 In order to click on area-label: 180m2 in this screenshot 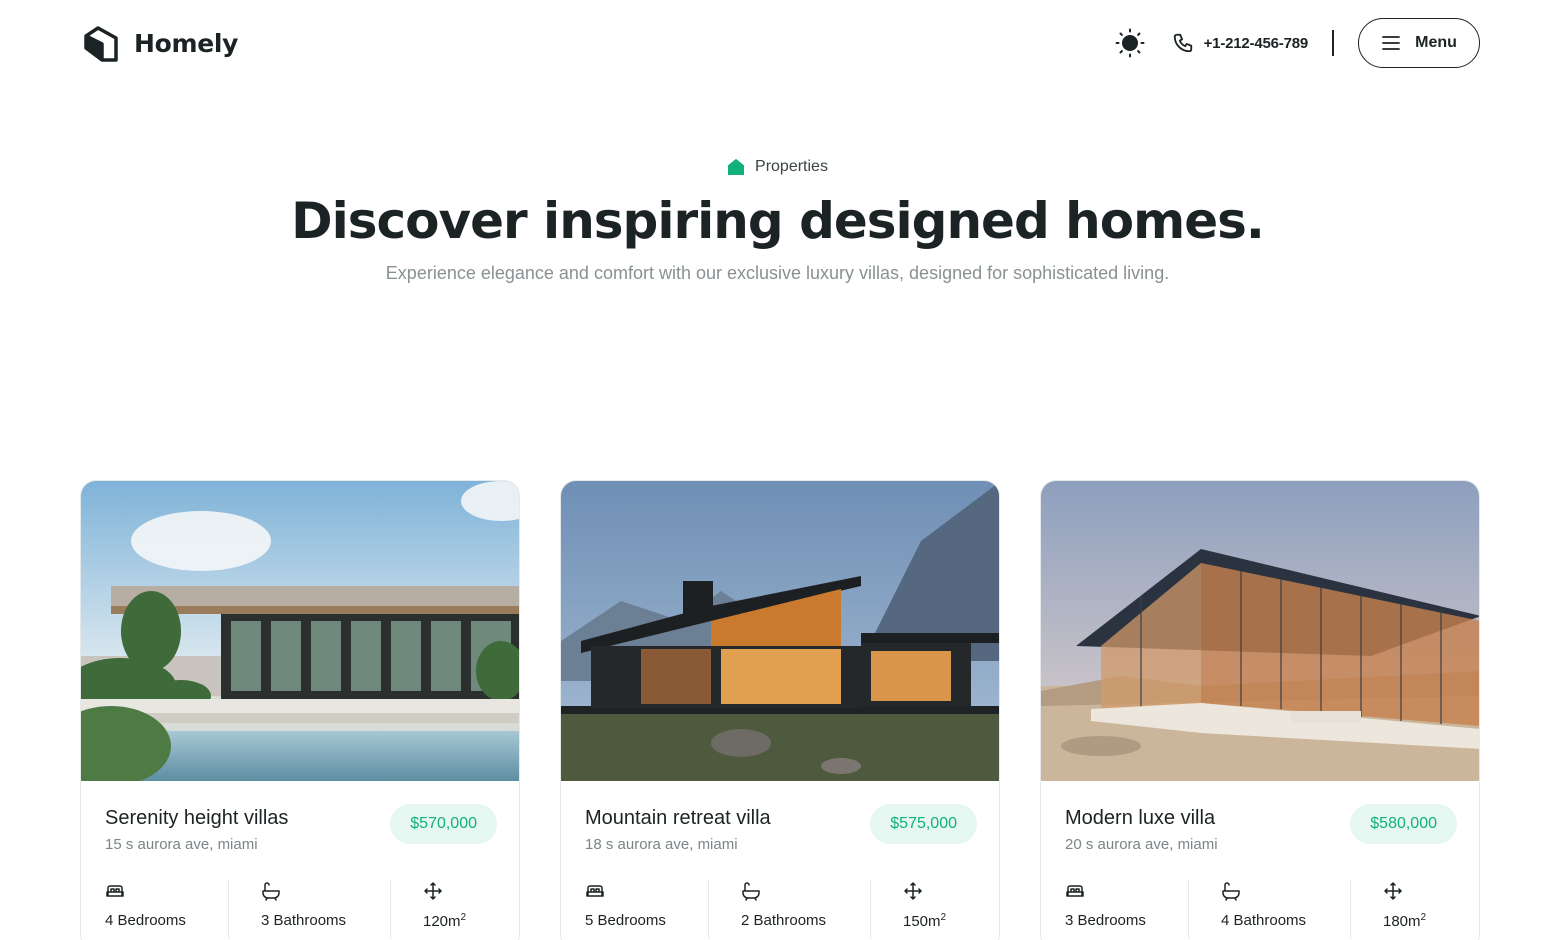, I will do `click(1405, 921)`.